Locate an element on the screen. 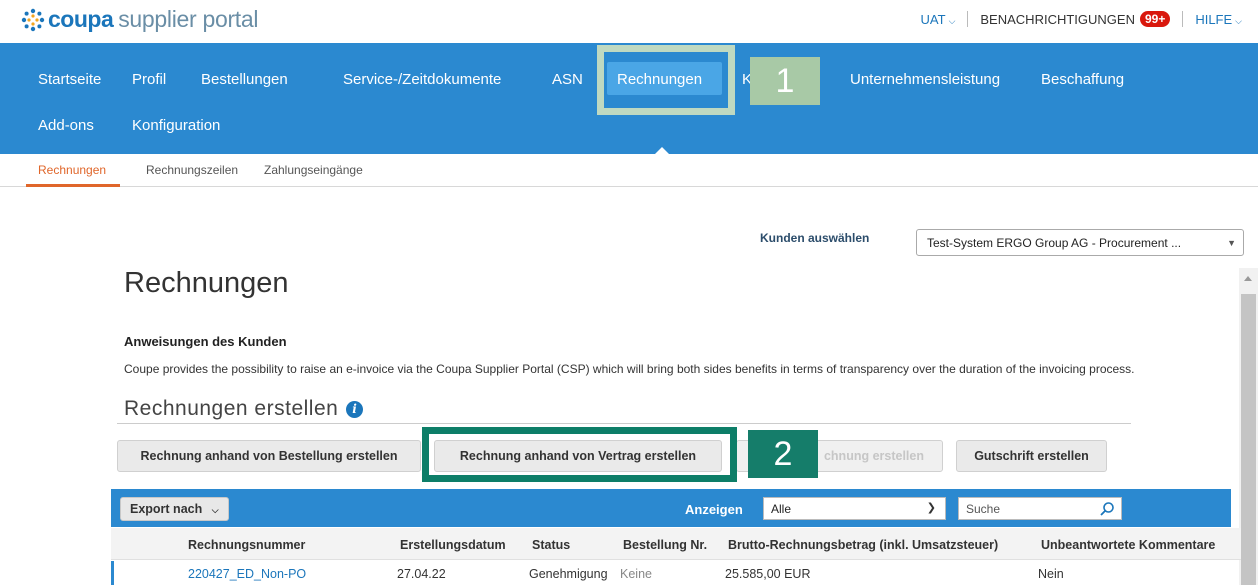  notification-badge: 99+ is located at coordinates (1155, 19).